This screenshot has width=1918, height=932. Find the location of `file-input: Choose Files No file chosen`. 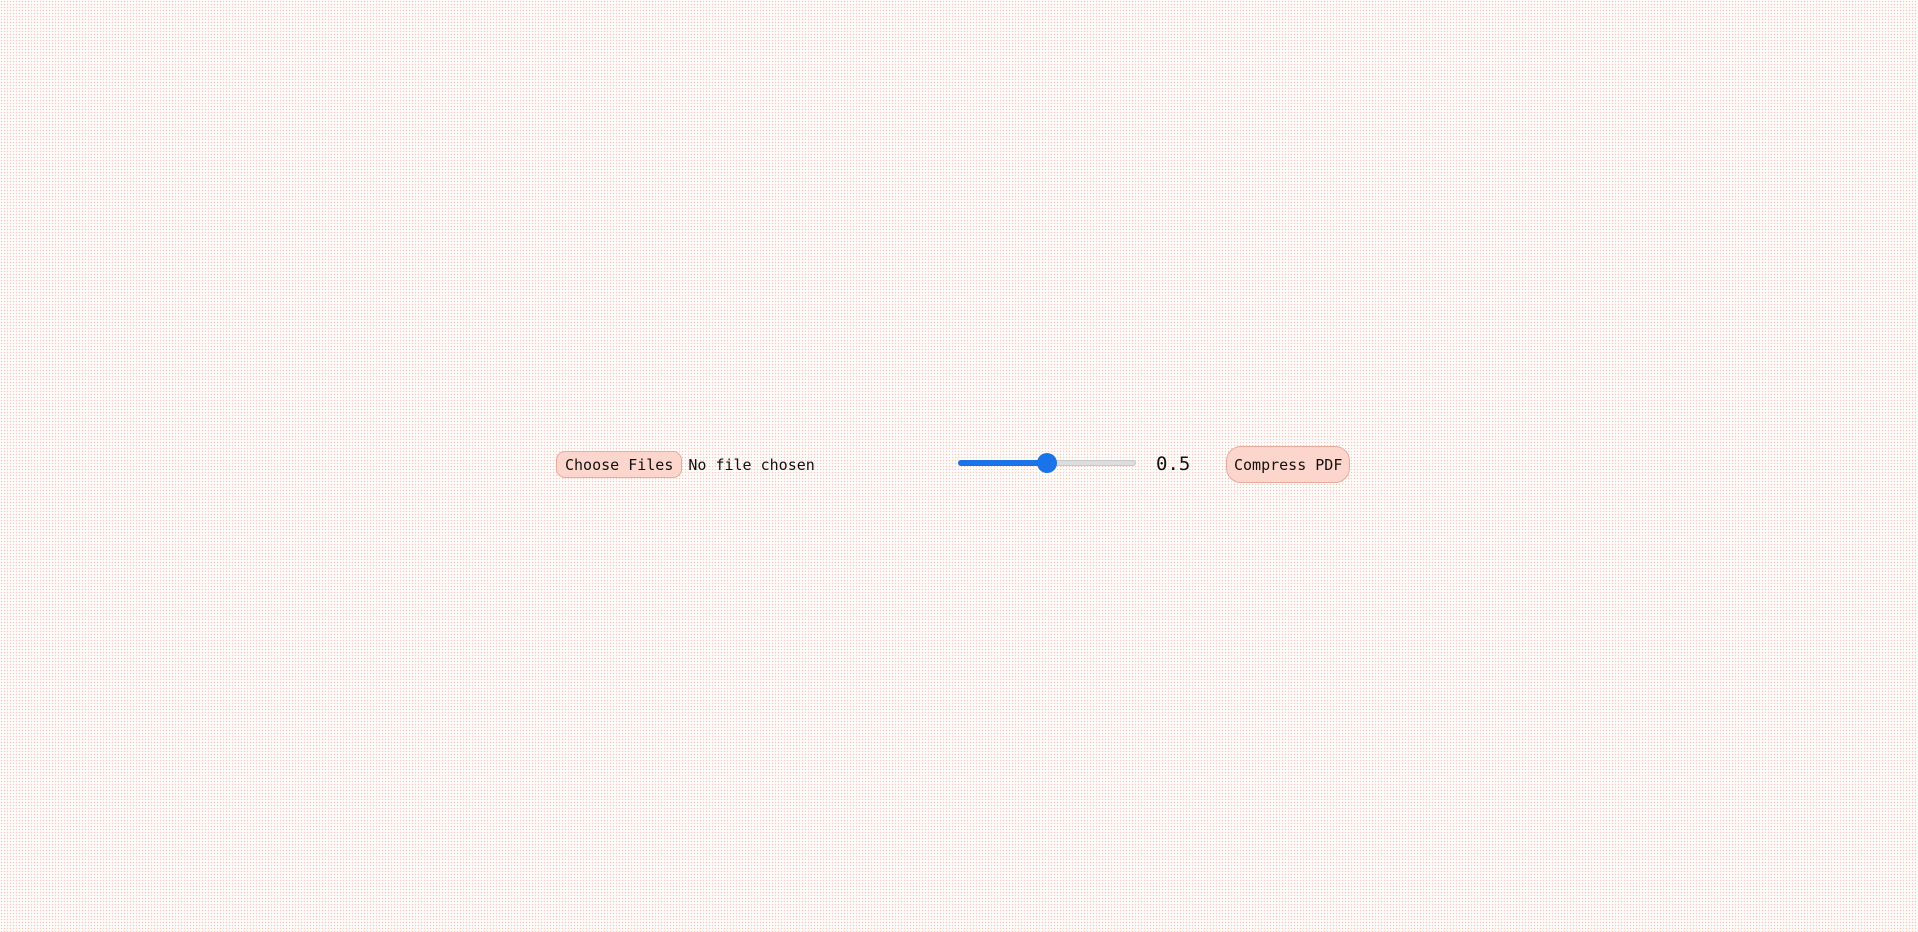

file-input: Choose Files No file chosen is located at coordinates (685, 464).